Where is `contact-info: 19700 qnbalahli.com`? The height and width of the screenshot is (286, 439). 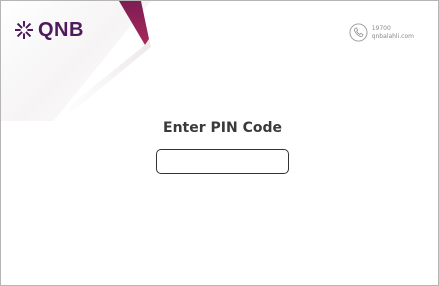
contact-info: 19700 qnbalahli.com is located at coordinates (381, 32).